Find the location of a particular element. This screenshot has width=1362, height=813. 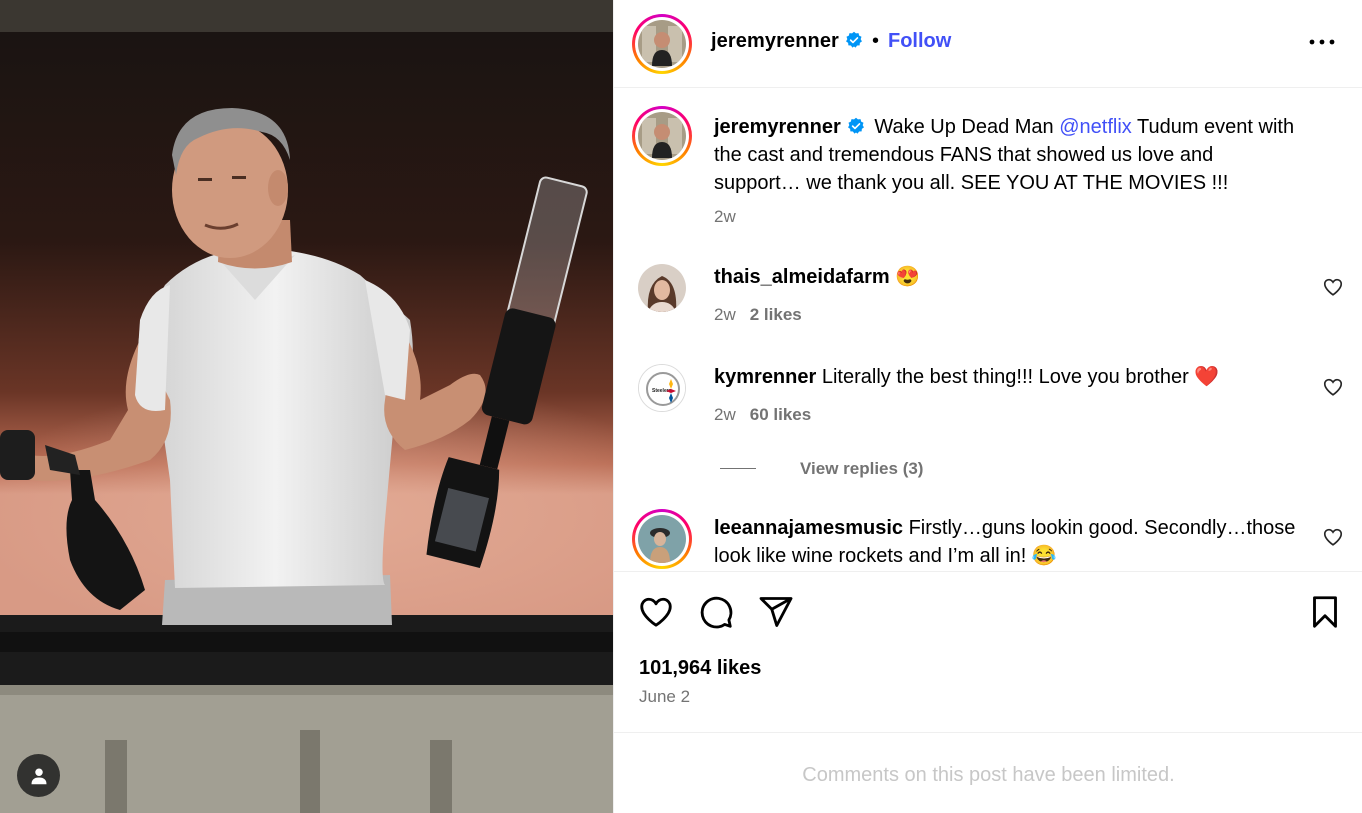

comment-meta: 2w 2 likes is located at coordinates (758, 315).